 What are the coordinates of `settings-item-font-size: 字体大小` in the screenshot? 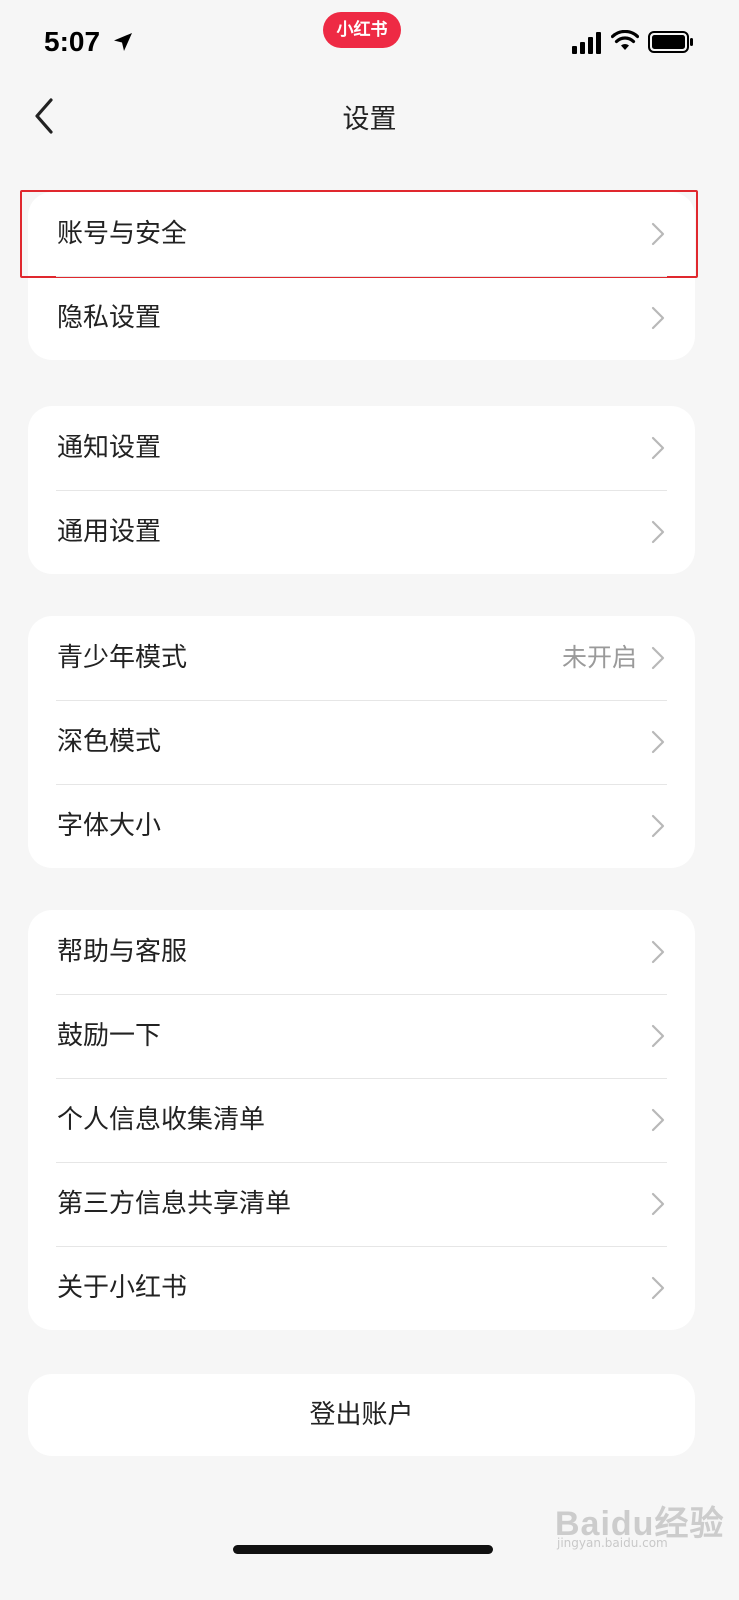 It's located at (361, 826).